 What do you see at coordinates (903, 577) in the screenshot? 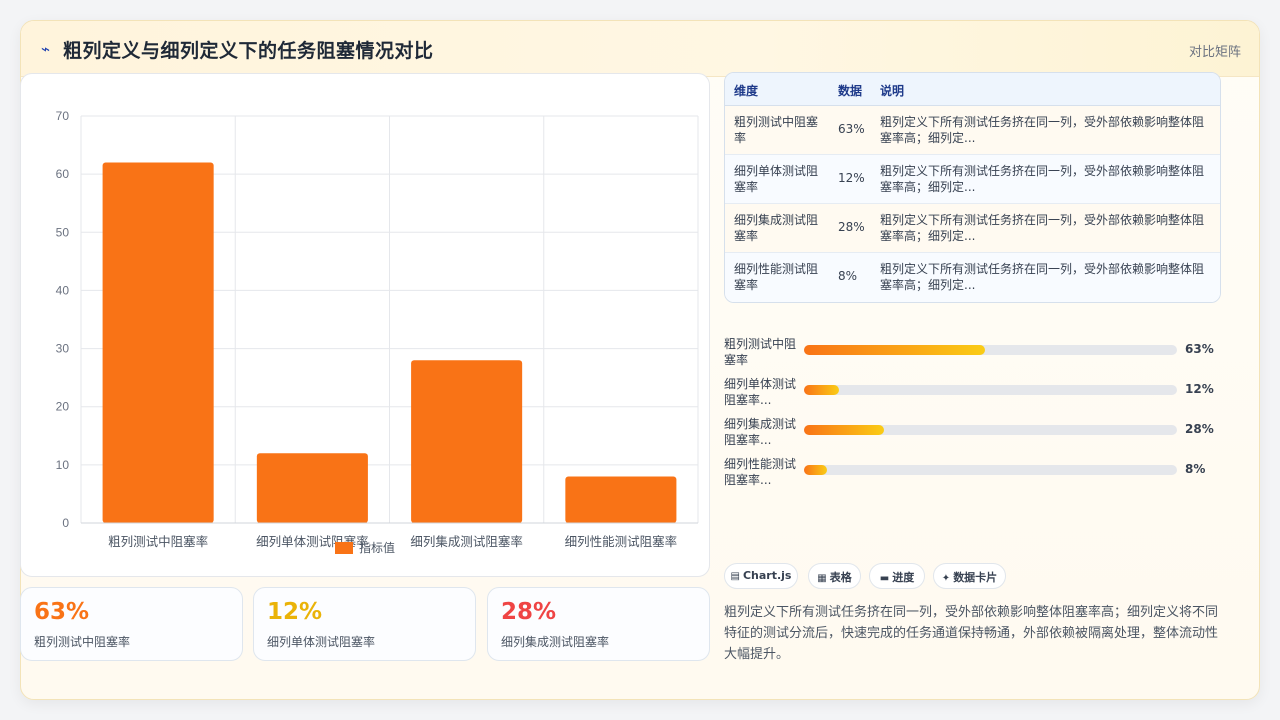
I see `chip-label: 进度` at bounding box center [903, 577].